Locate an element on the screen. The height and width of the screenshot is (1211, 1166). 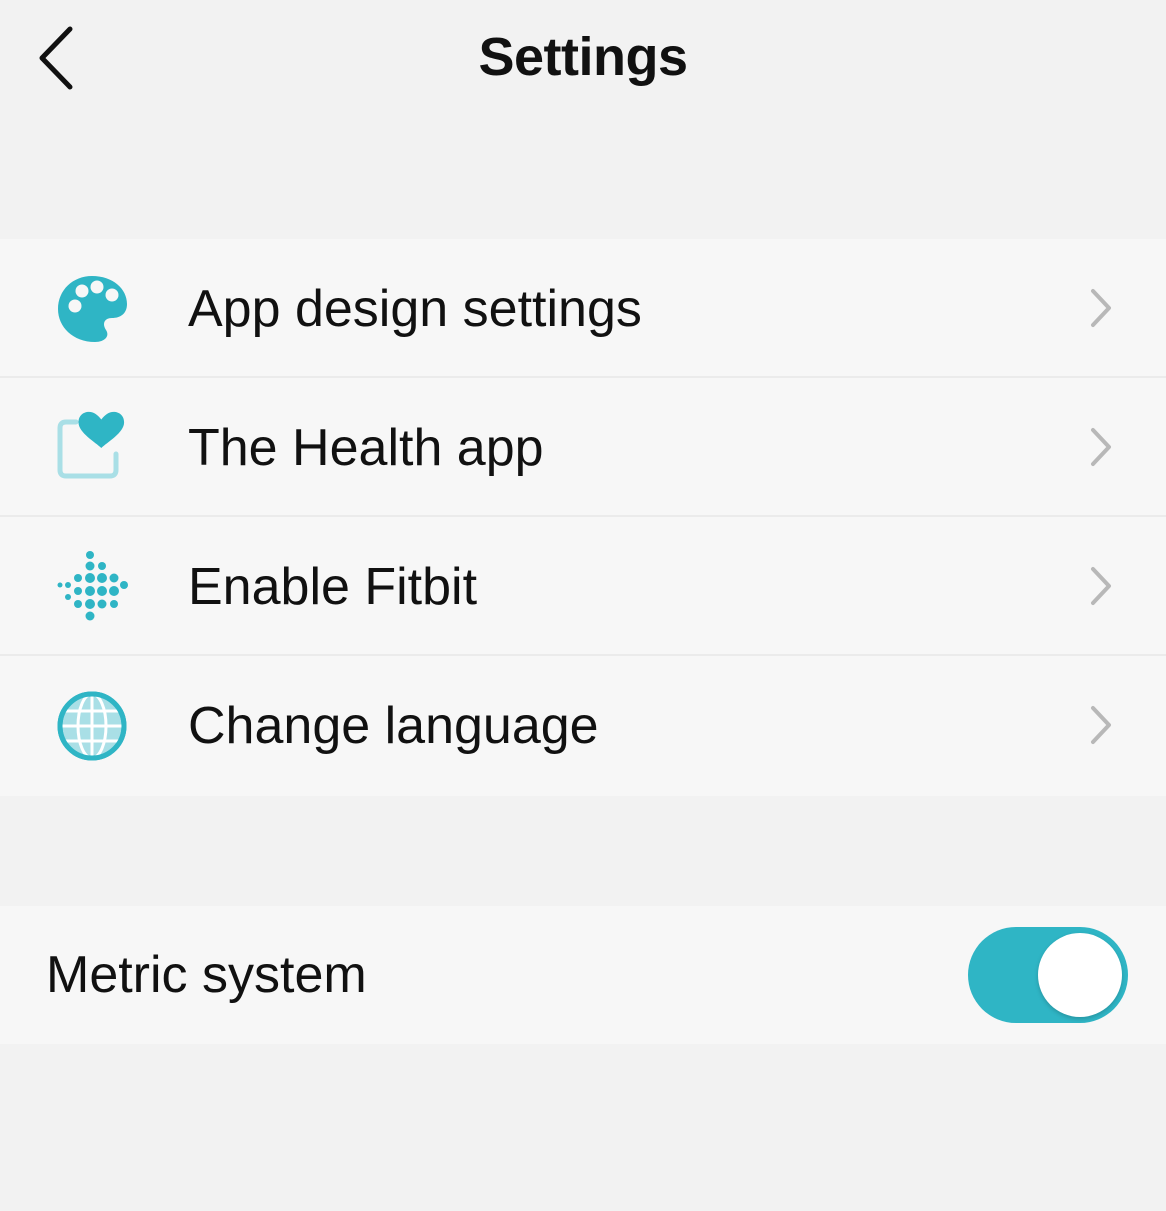
settings-item-fitbit: Enable Fitbit is located at coordinates (583, 586).